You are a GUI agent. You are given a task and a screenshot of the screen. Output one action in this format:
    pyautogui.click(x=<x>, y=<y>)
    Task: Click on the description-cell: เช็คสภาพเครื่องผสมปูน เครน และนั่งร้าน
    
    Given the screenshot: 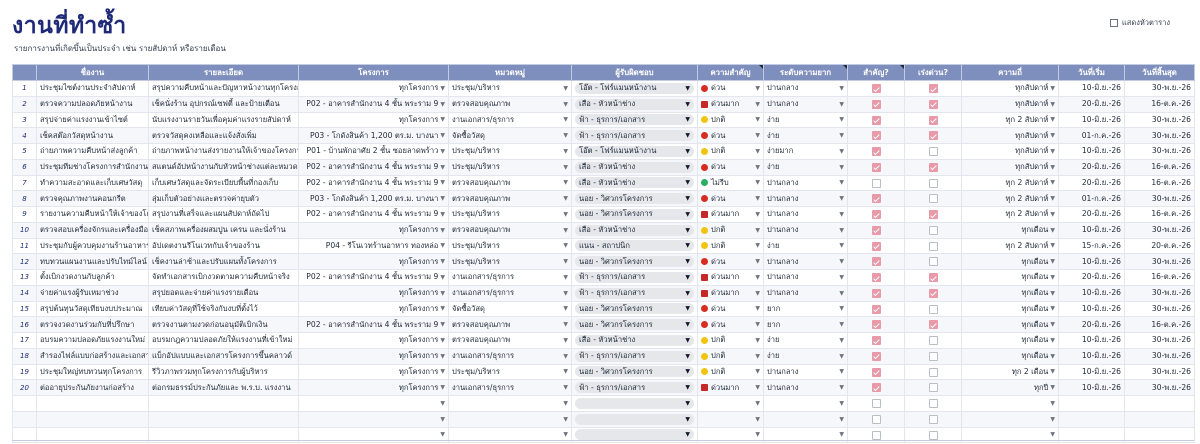 What is the action you would take?
    pyautogui.click(x=223, y=230)
    